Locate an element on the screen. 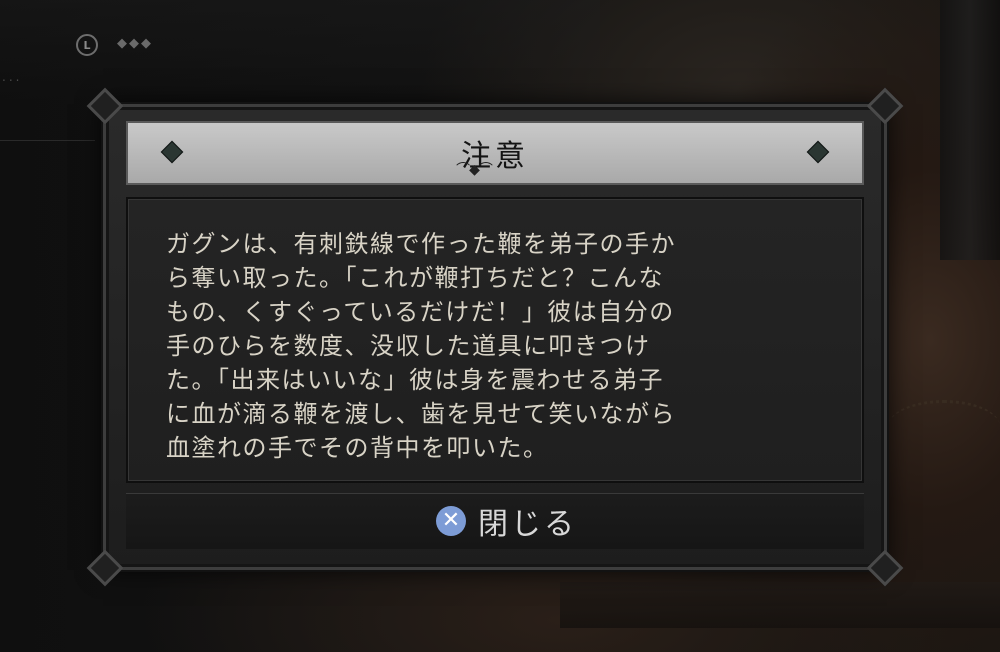  message-line: もの、くすぐっているだけだ！」彼は自分の is located at coordinates (420, 312).